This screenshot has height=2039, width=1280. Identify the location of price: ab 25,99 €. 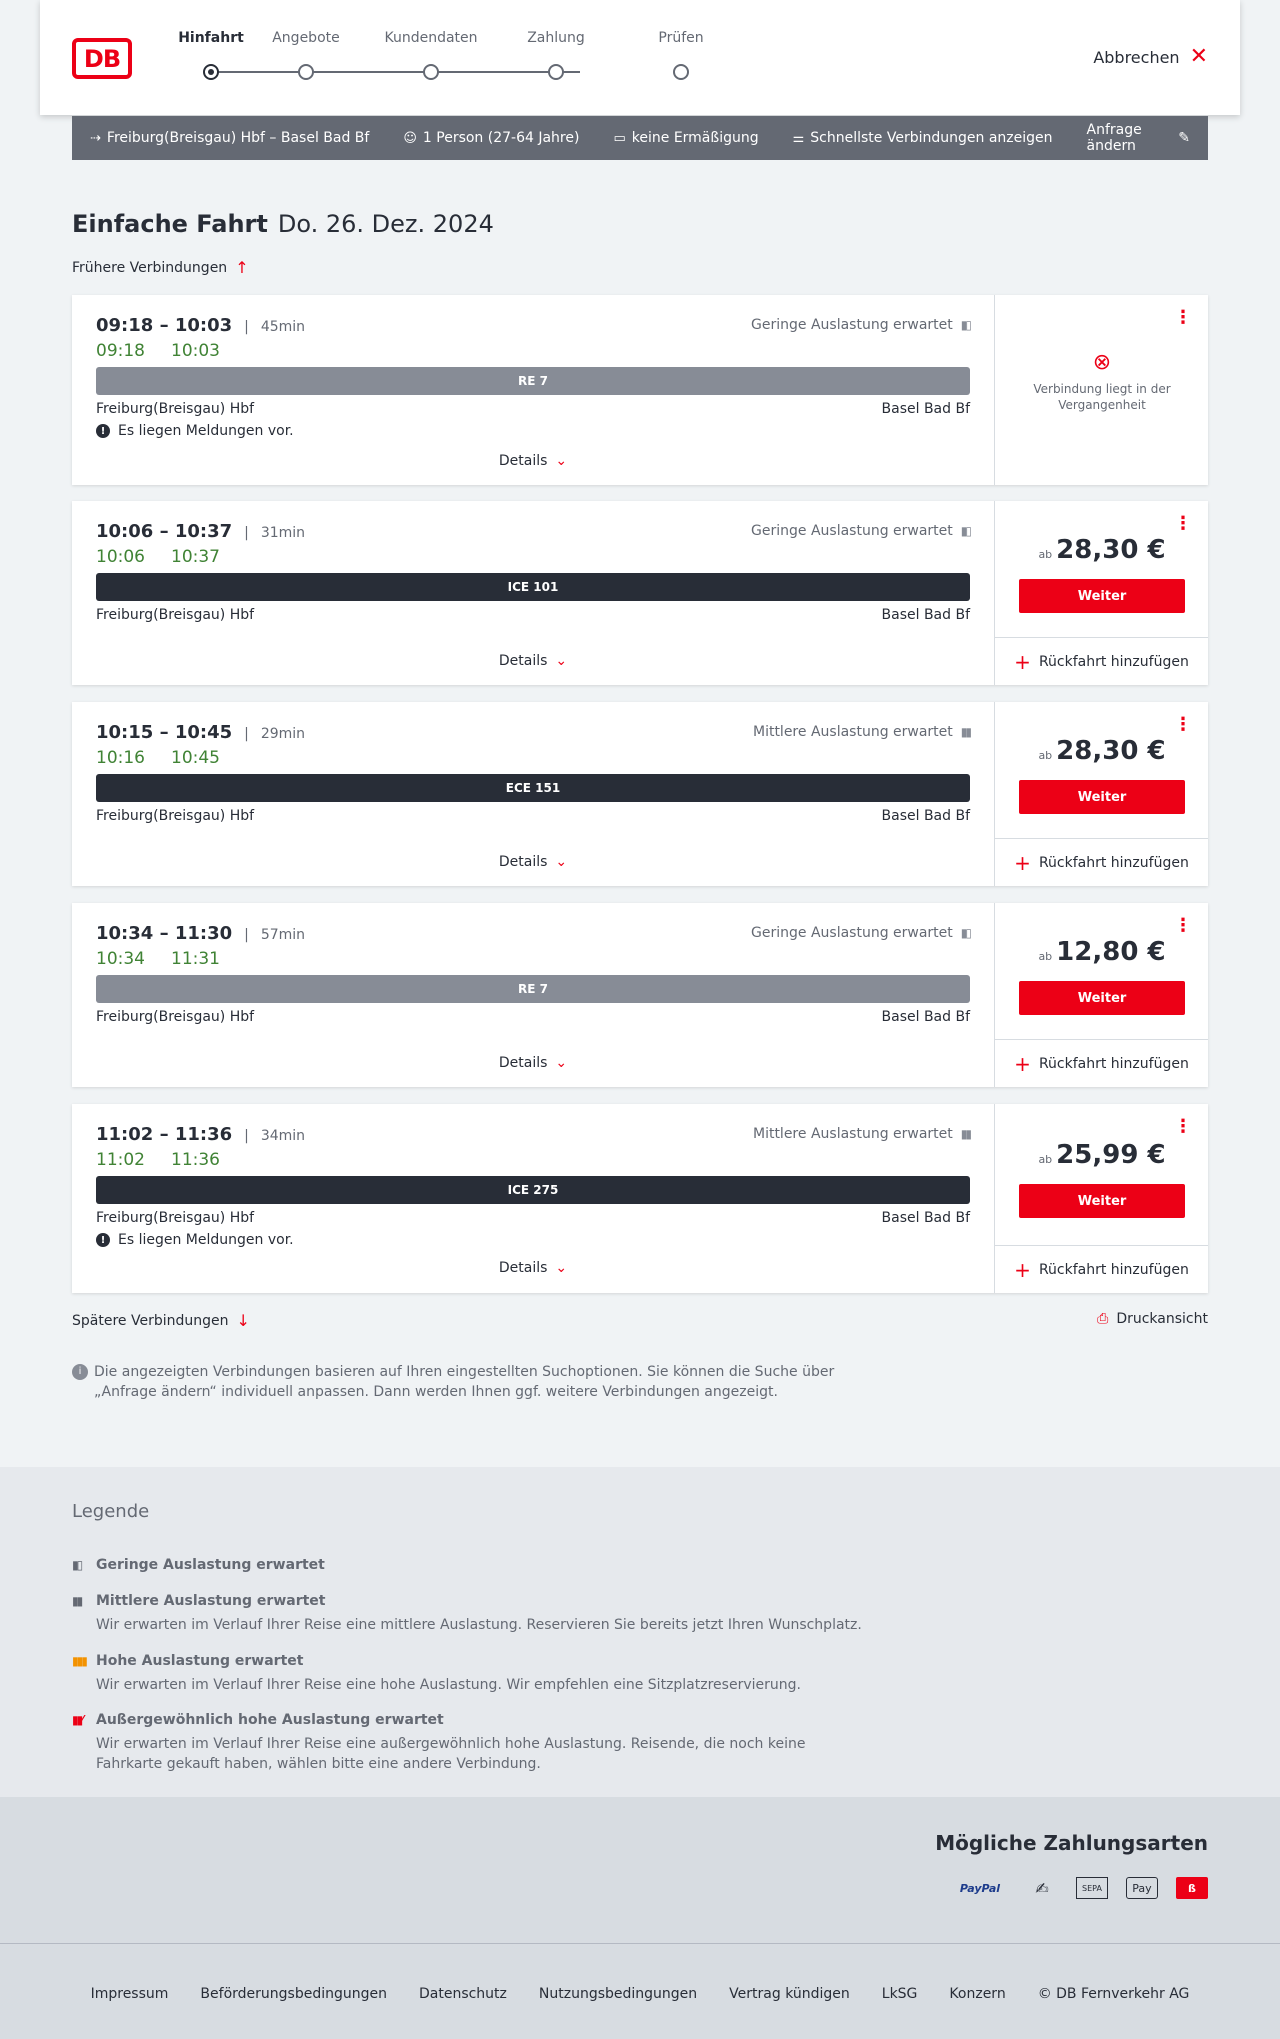
(1102, 1155).